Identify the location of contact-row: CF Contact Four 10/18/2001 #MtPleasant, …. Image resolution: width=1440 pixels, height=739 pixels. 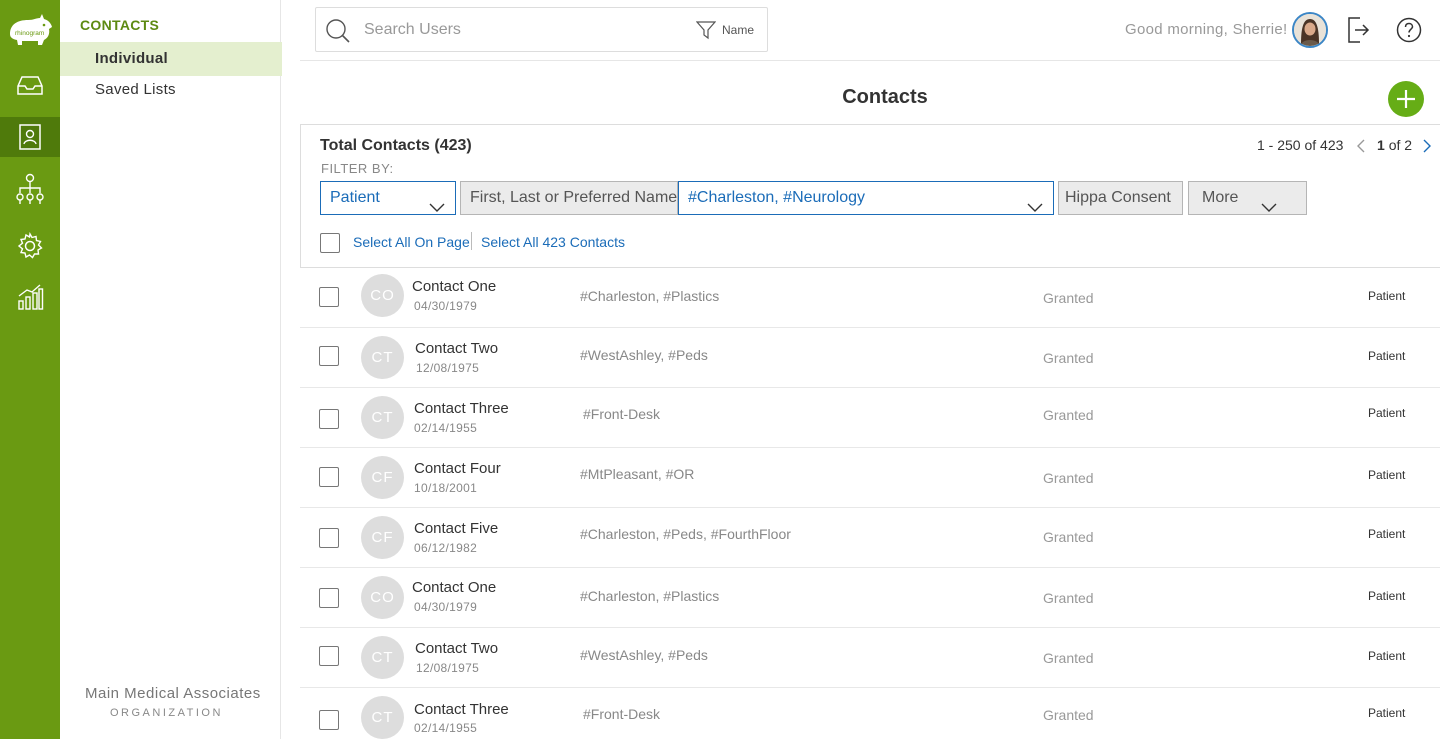
(870, 478).